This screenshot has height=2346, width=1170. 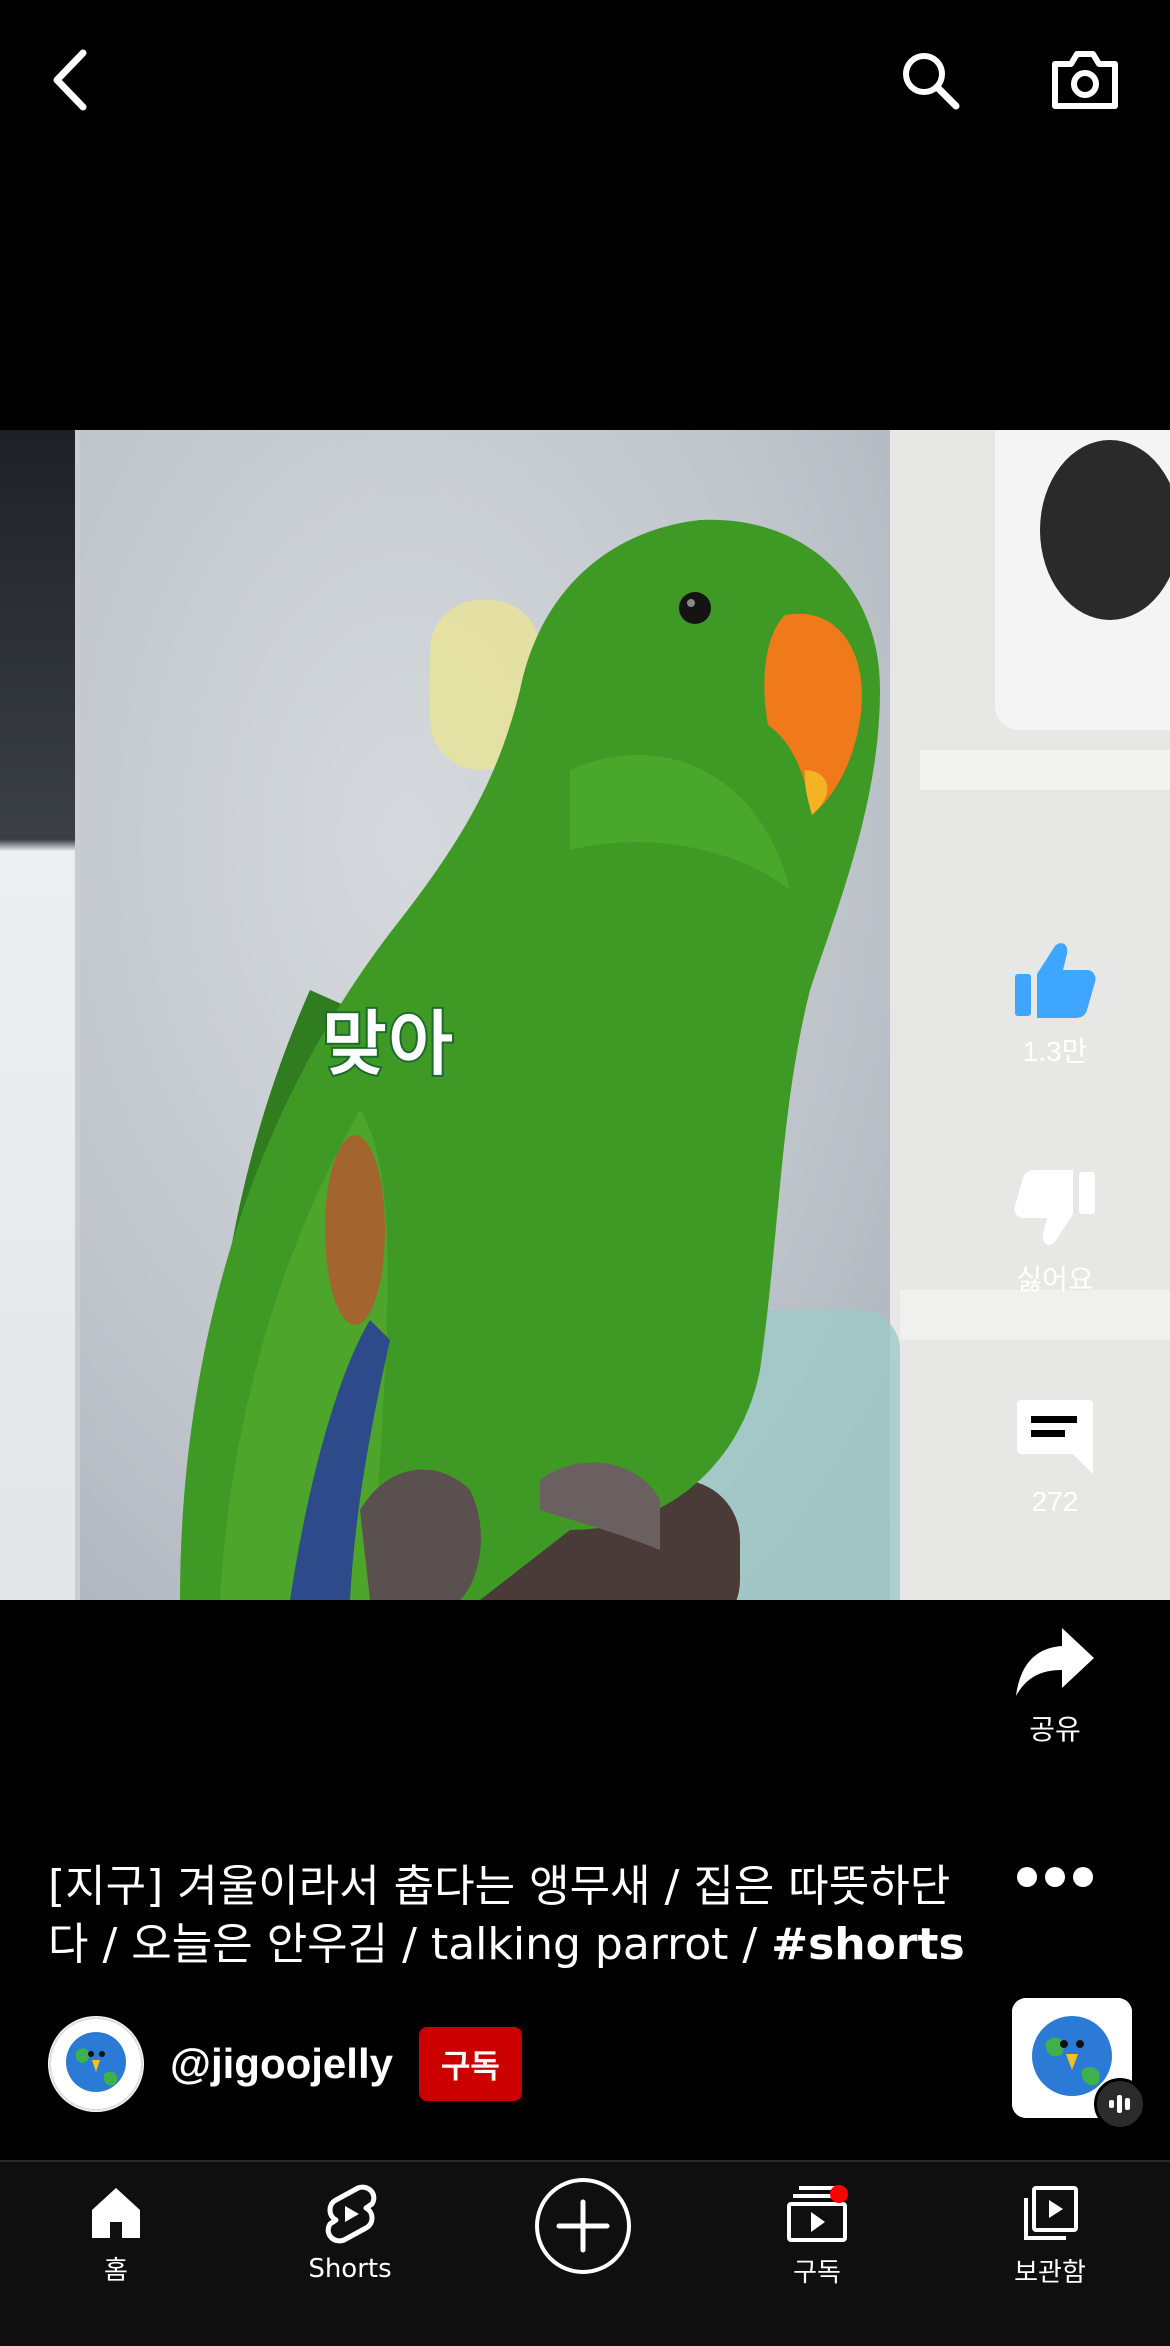 I want to click on sound-wave-badge, so click(x=1120, y=2104).